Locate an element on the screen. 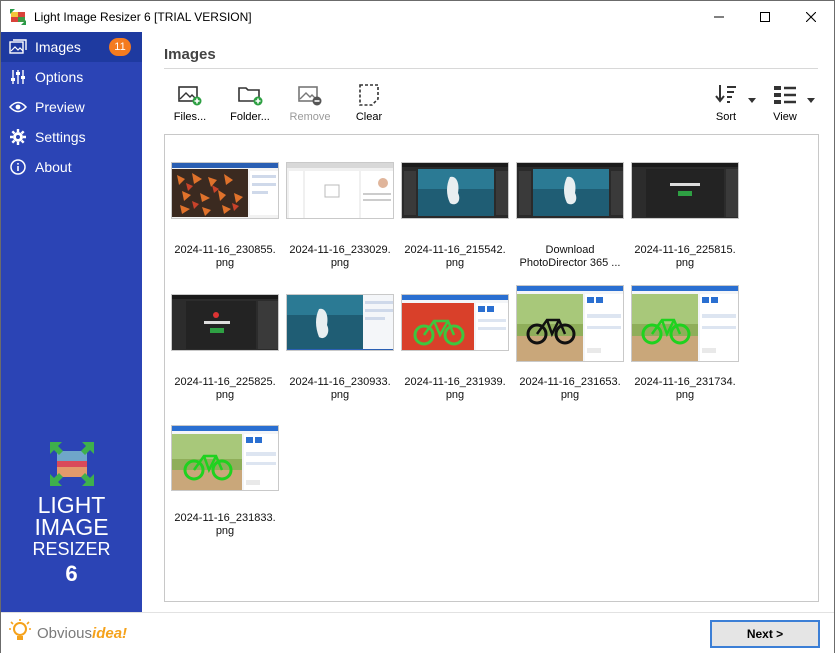 This screenshot has height=653, width=835. app-logo-icon is located at coordinates (18, 16).